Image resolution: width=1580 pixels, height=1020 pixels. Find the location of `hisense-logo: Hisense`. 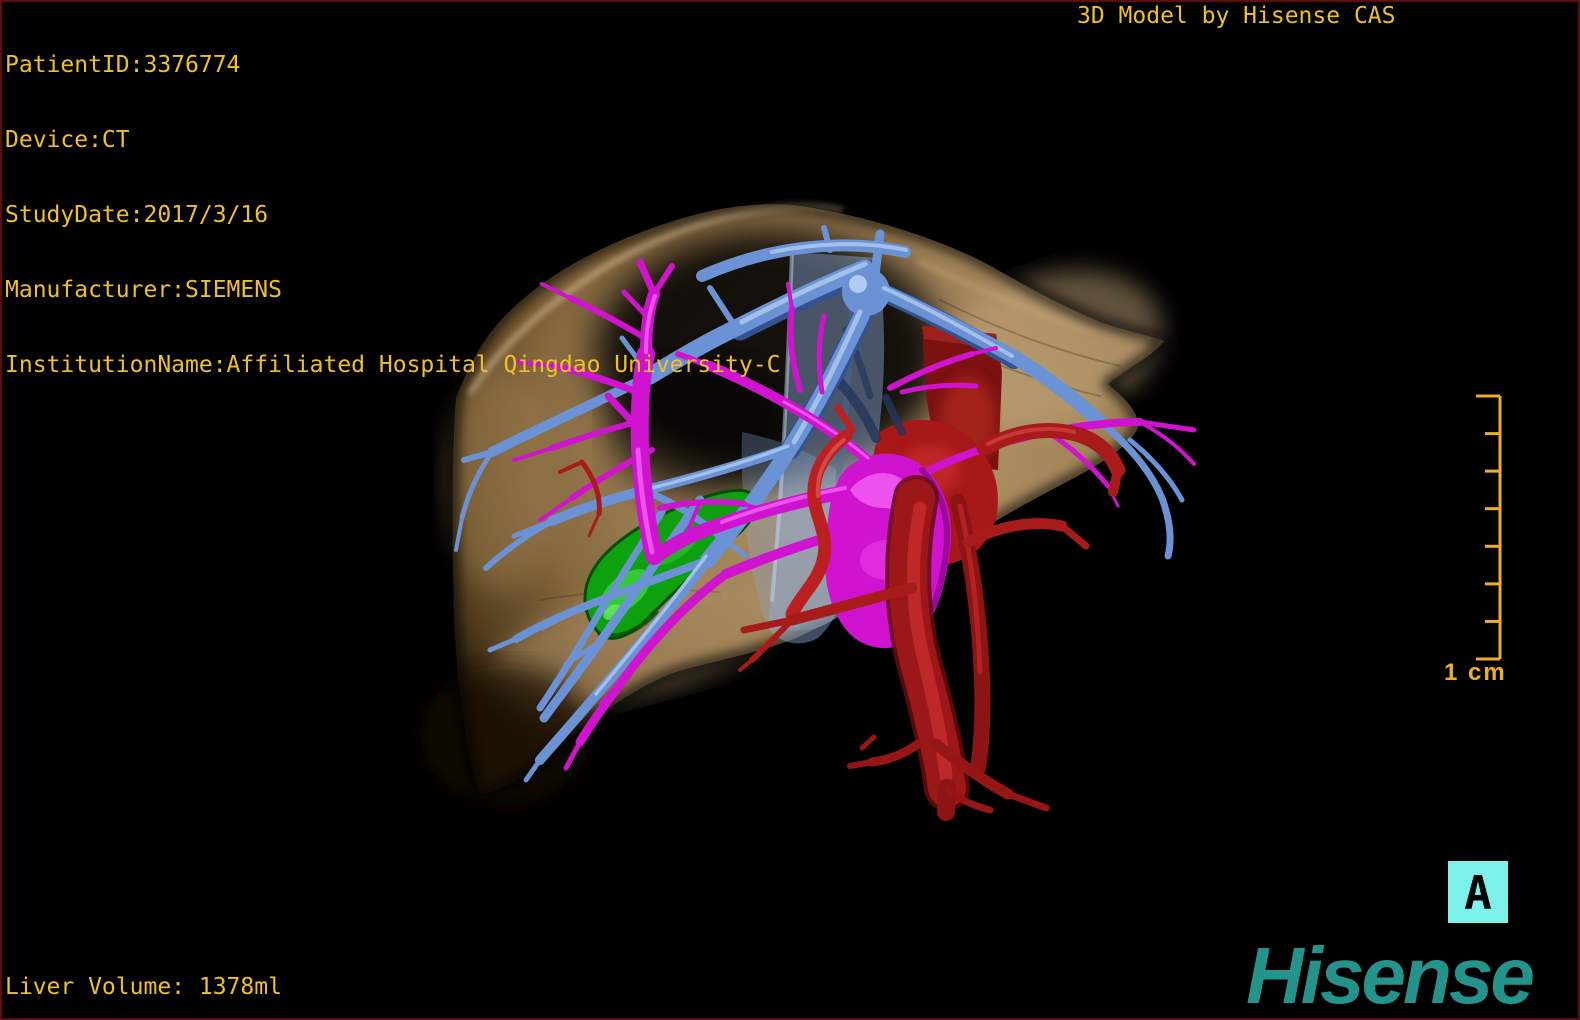

hisense-logo: Hisense is located at coordinates (1390, 975).